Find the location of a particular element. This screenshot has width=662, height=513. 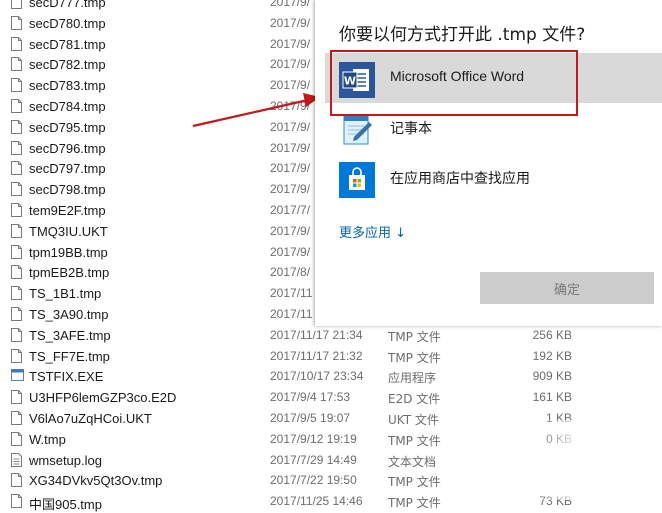

file-date: 2017/9/5 19:07 is located at coordinates (310, 418).